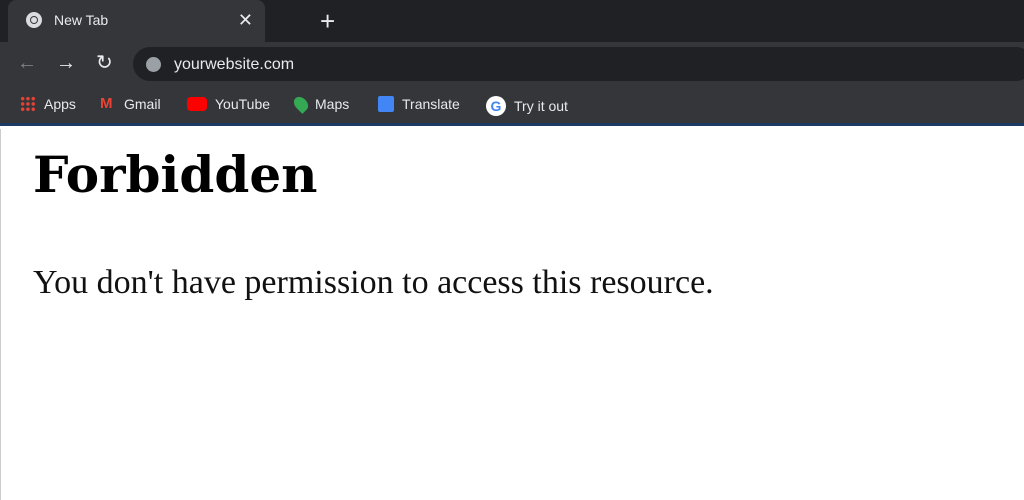  I want to click on tab-new-tab: New Tab ✕, so click(136, 21).